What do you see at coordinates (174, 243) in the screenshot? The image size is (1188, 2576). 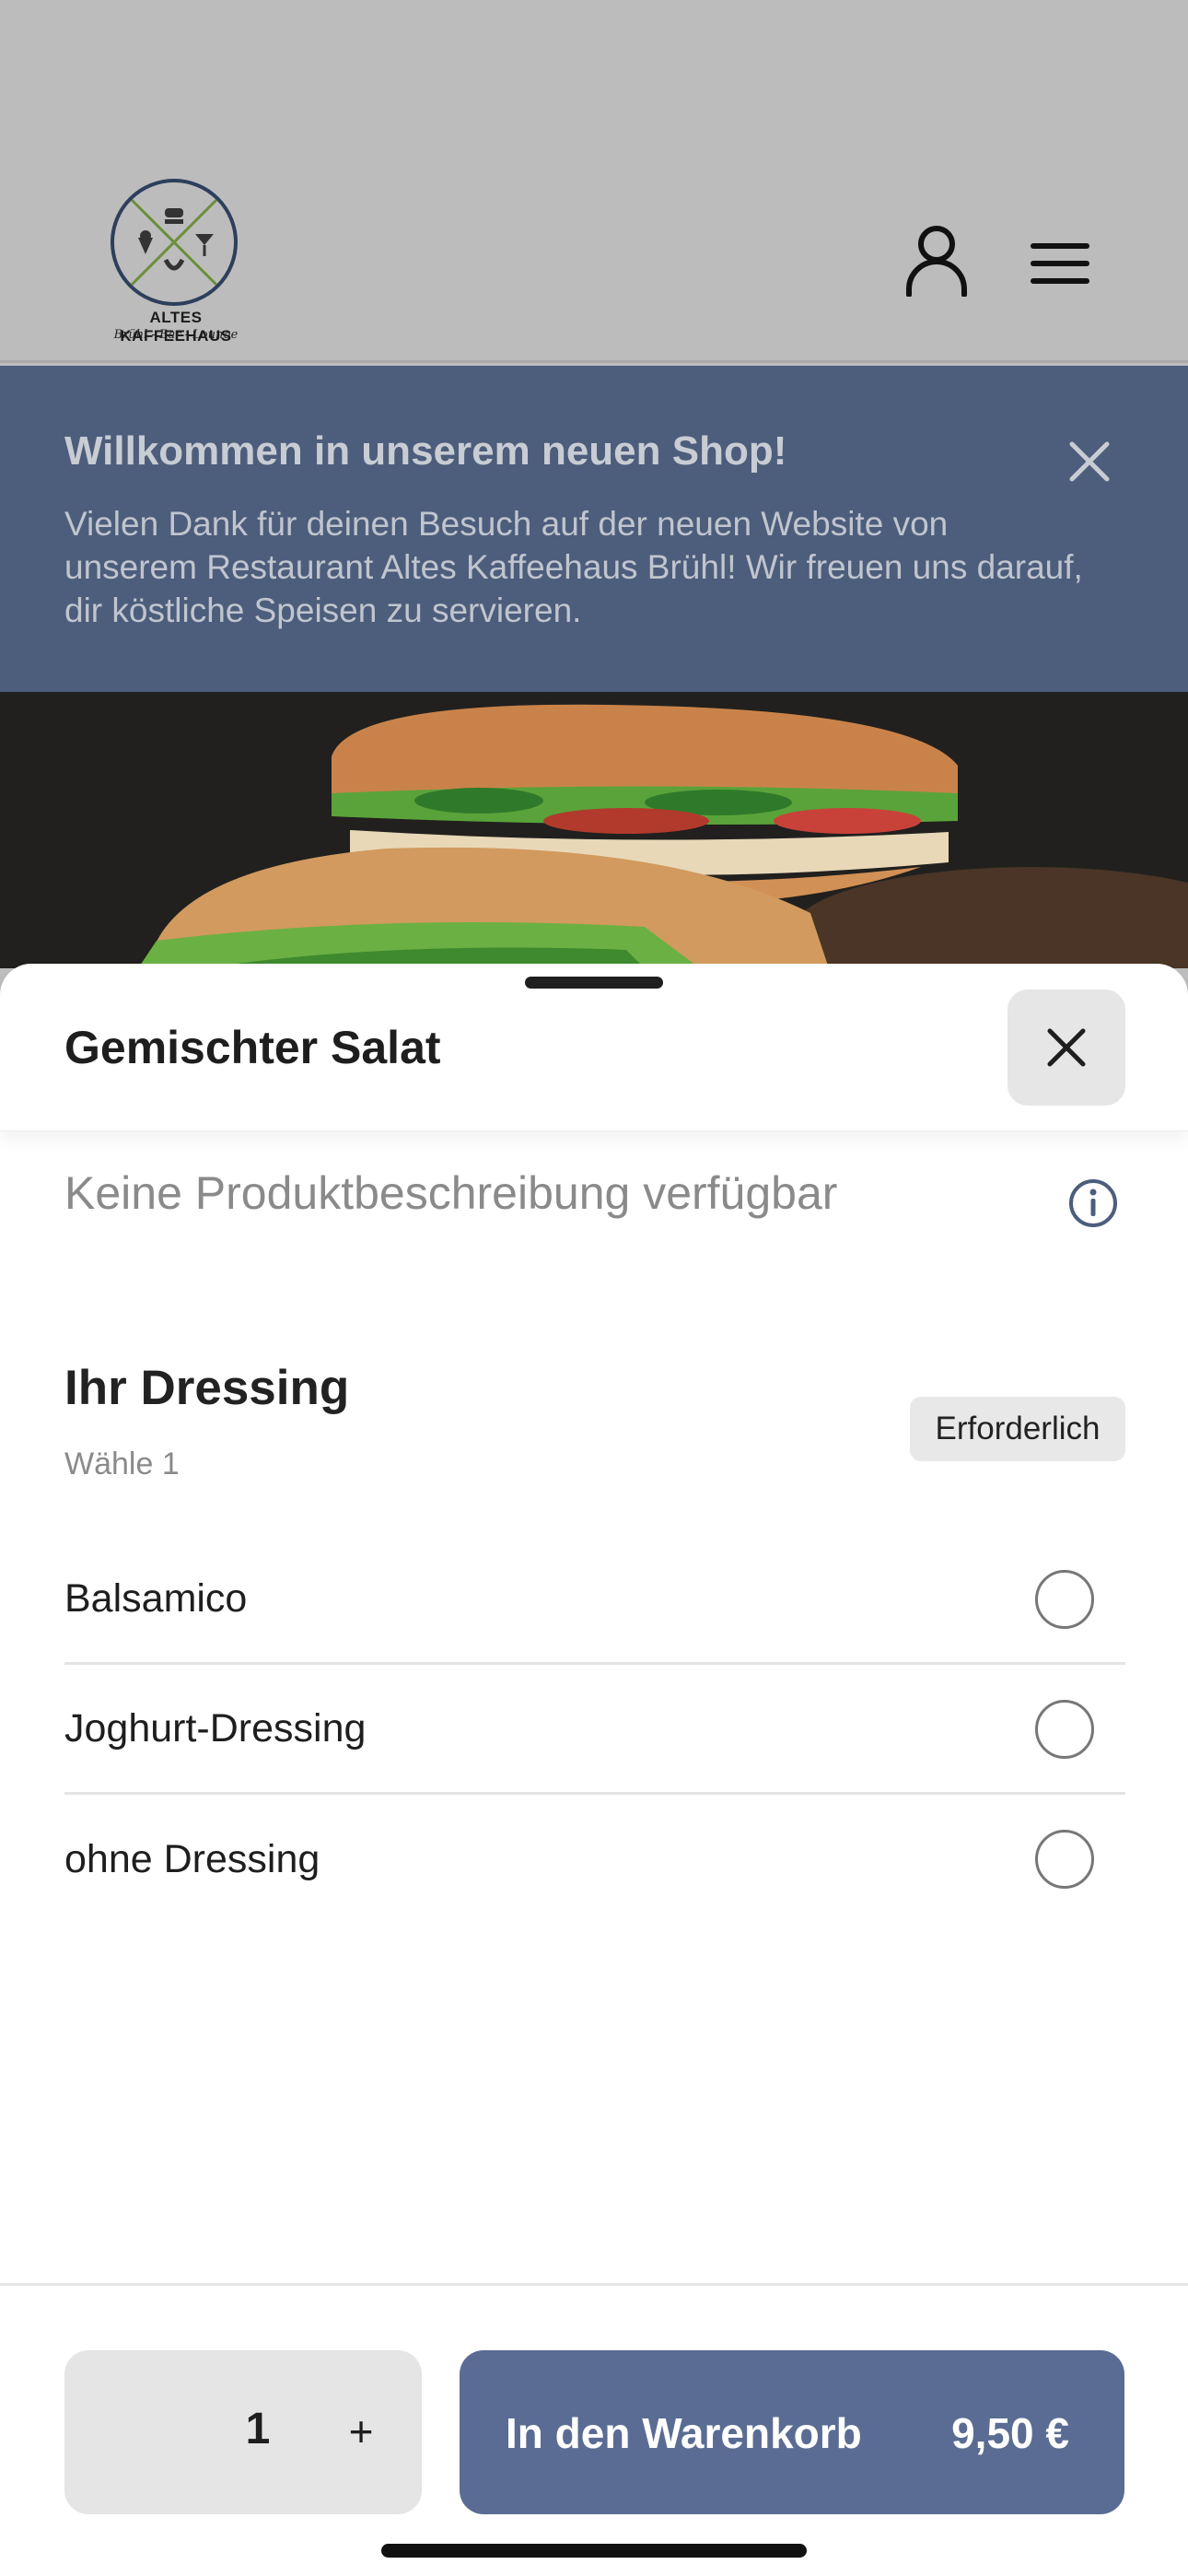 I see `logo-emblem` at bounding box center [174, 243].